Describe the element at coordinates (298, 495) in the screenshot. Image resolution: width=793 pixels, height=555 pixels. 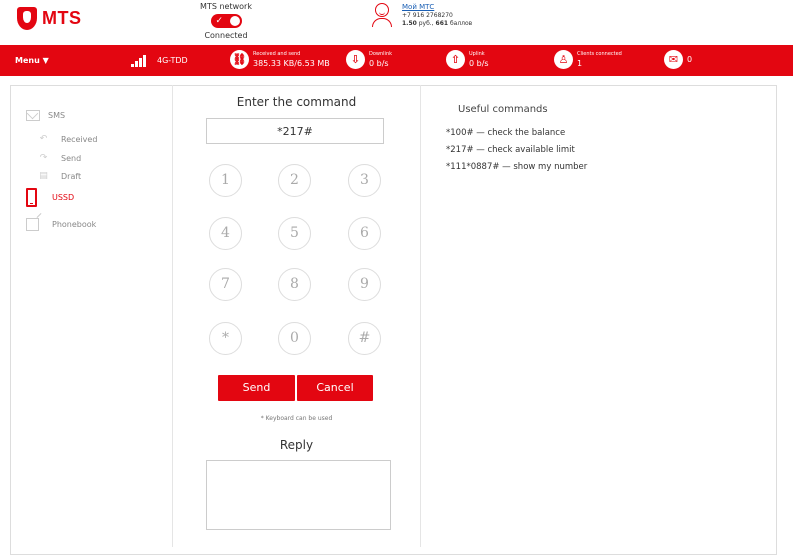
I see `reply-box` at that location.